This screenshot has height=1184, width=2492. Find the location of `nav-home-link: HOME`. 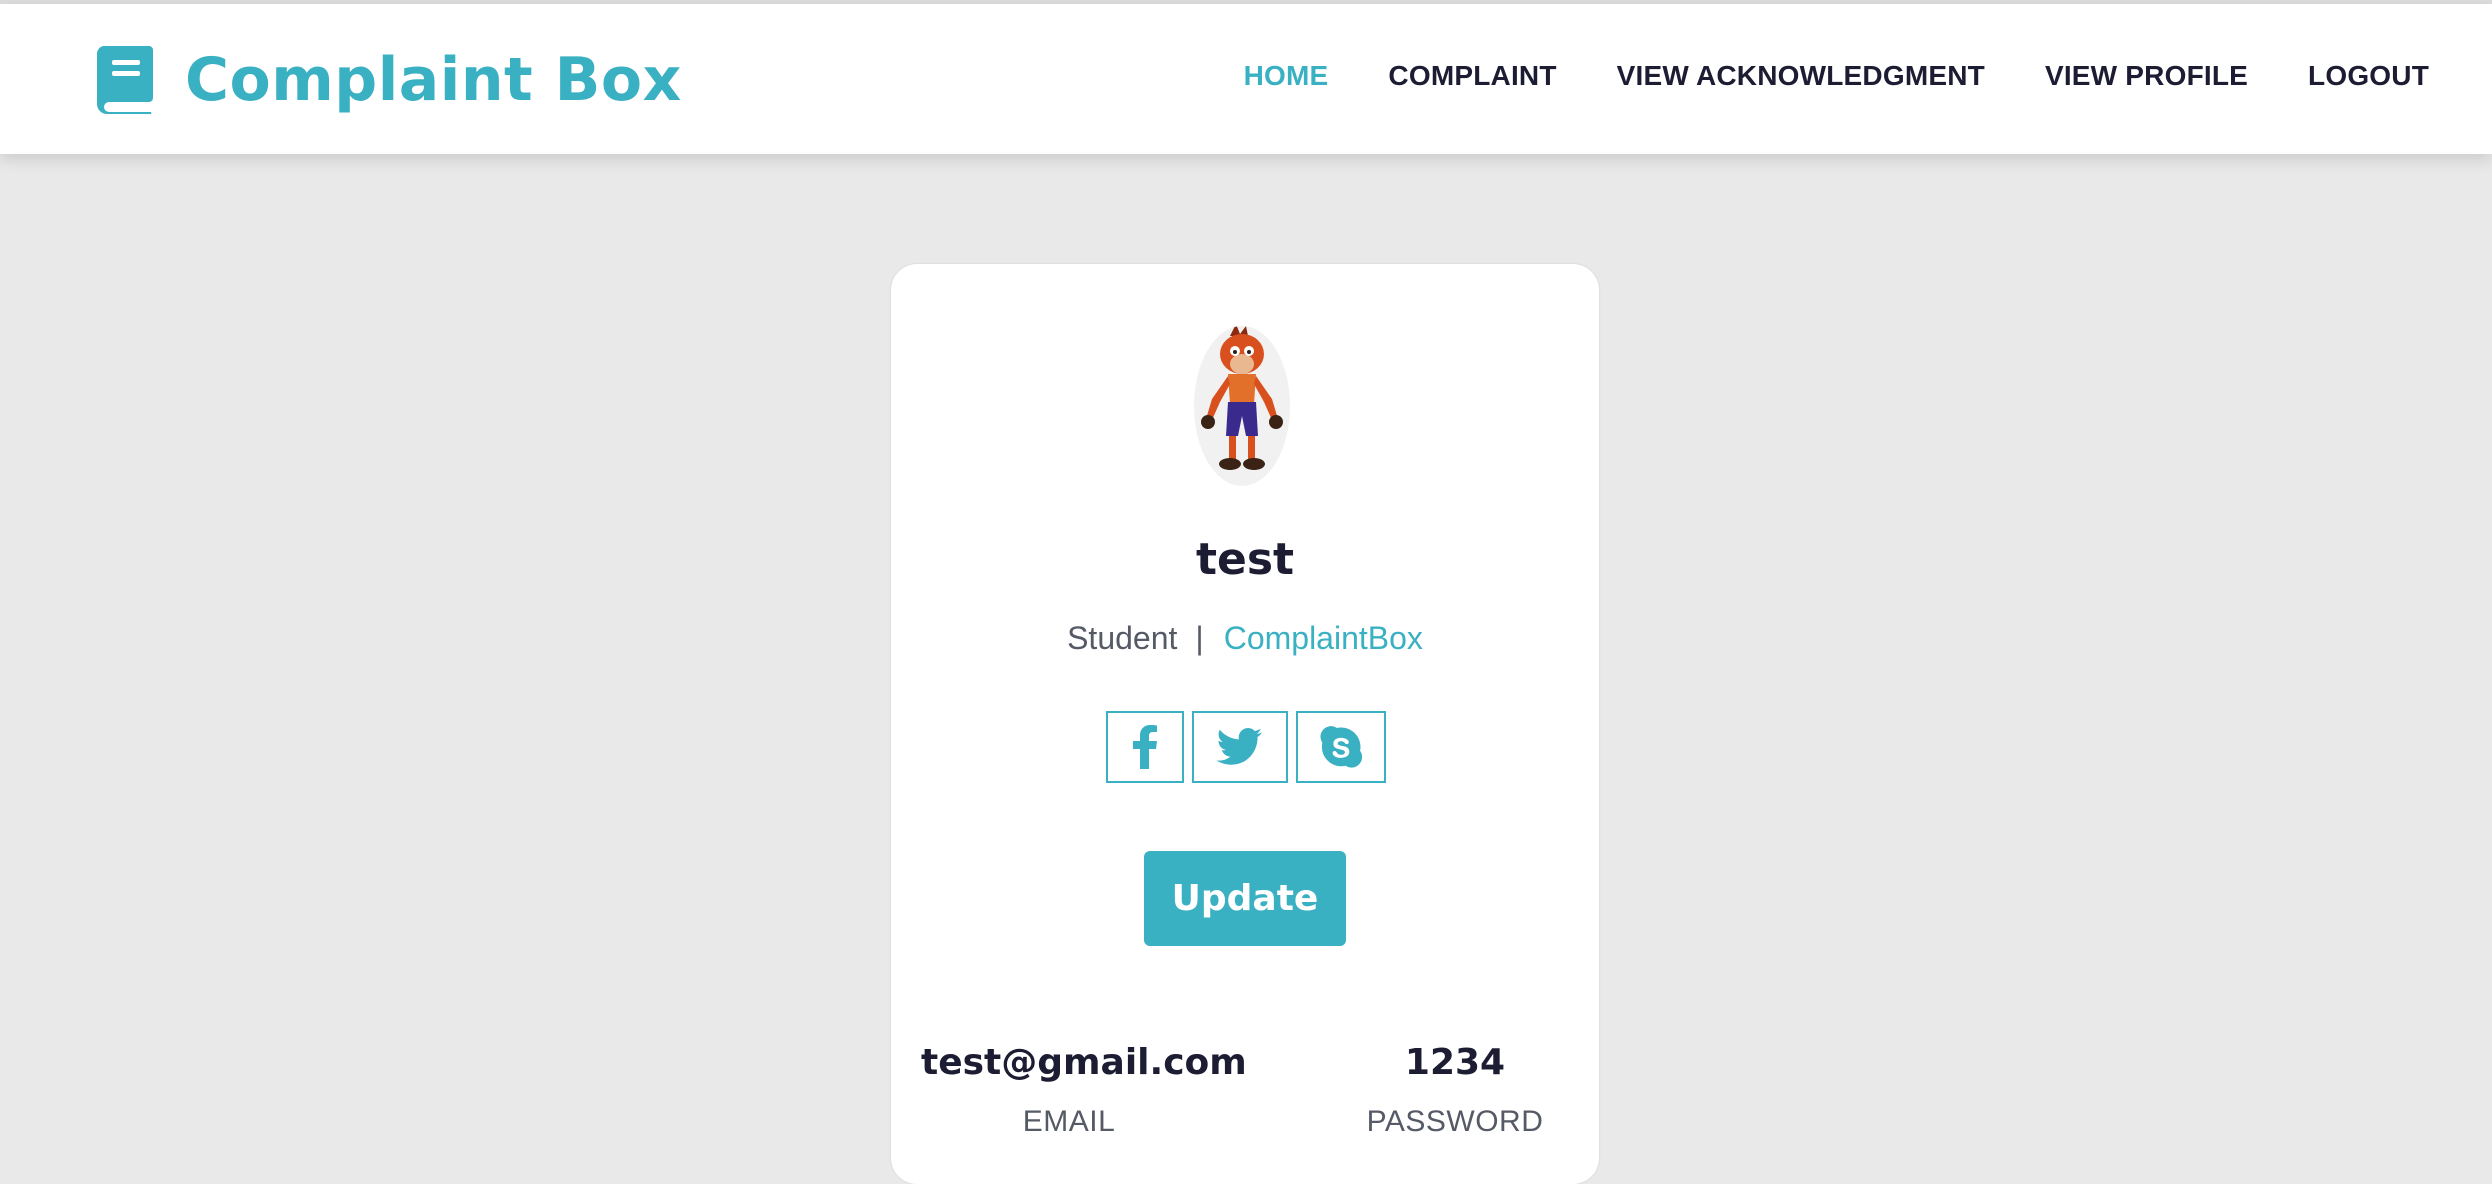

nav-home-link: HOME is located at coordinates (1286, 76).